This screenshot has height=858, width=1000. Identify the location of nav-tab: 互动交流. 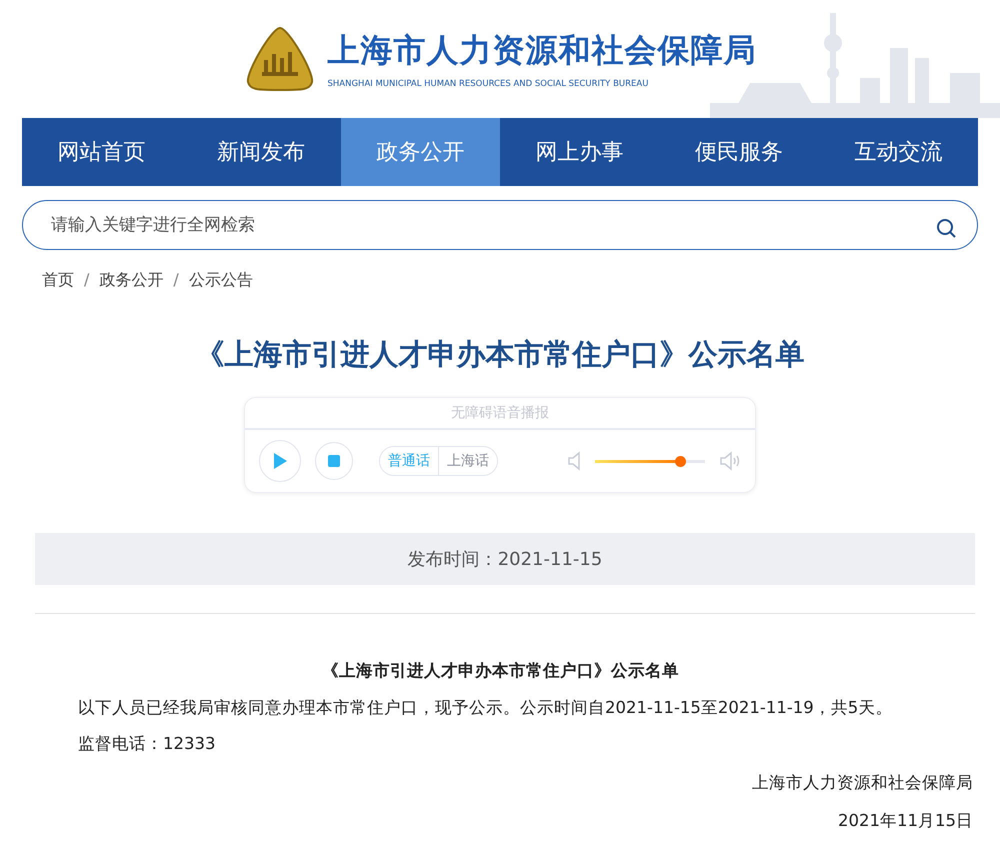
(898, 152).